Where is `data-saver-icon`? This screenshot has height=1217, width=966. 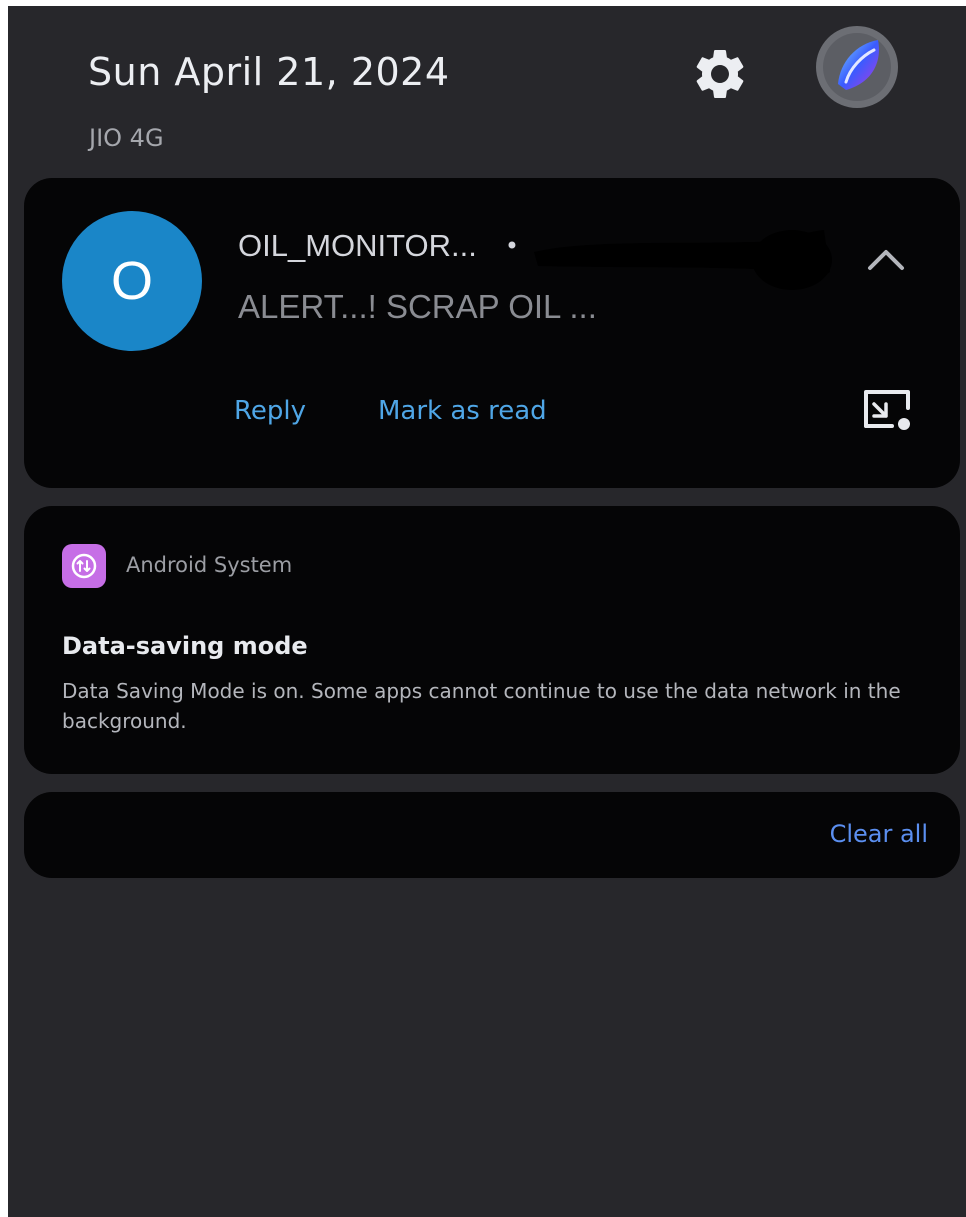
data-saver-icon is located at coordinates (84, 566).